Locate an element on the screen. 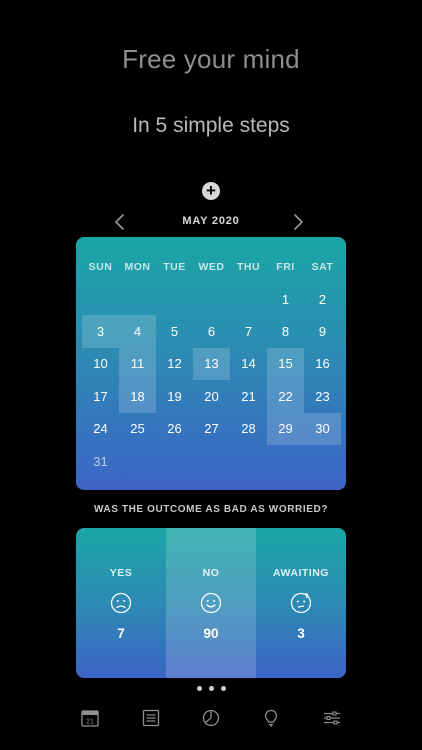  pie-chart-icon is located at coordinates (211, 718).